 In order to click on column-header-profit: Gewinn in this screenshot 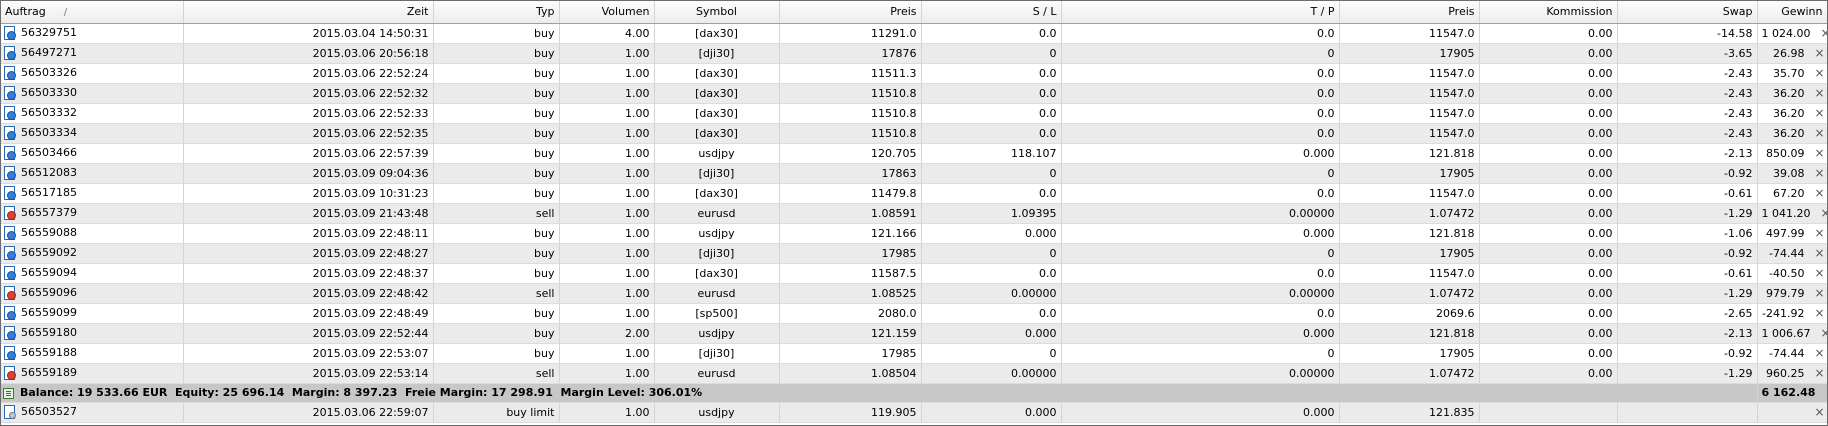, I will do `click(1792, 12)`.